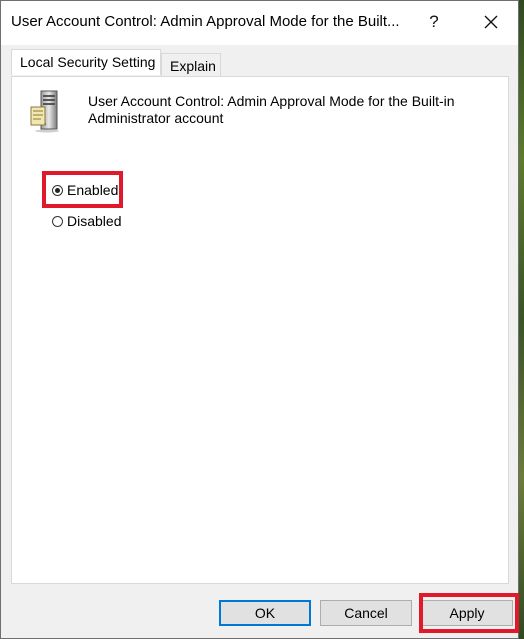 The height and width of the screenshot is (639, 524). I want to click on desktop-background, so click(521, 319).